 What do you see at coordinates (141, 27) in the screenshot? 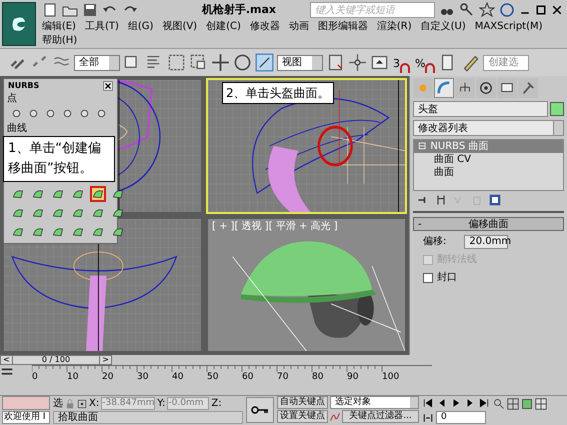
I see `menu-item: 组(G)` at bounding box center [141, 27].